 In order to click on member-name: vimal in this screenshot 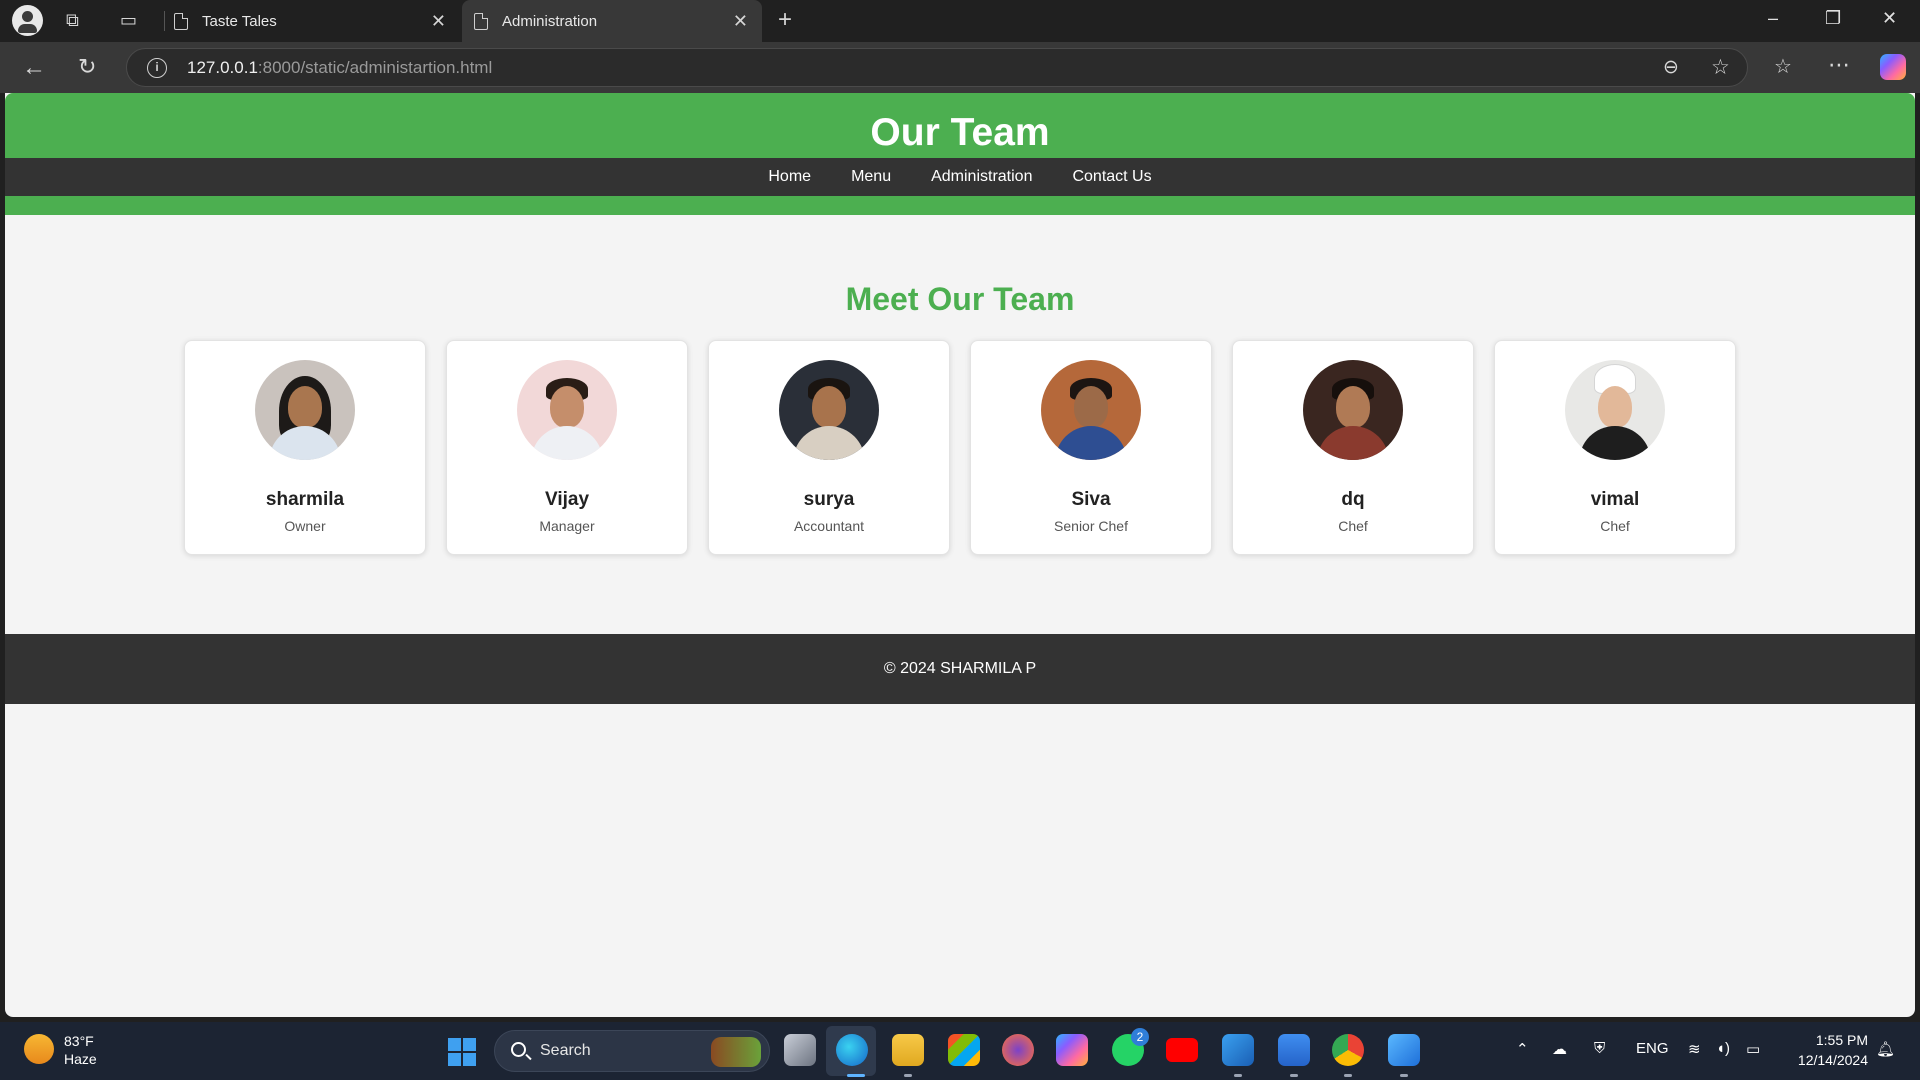, I will do `click(1615, 499)`.